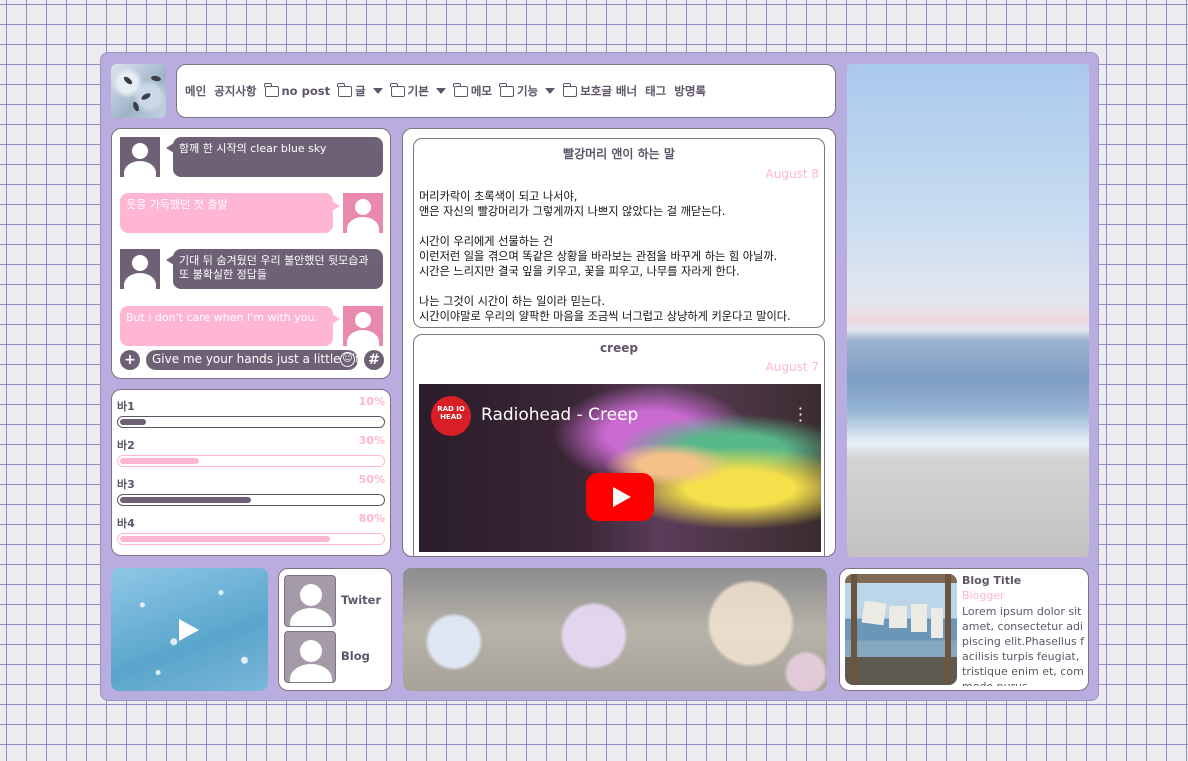  I want to click on nav-menu: 메인 공지사항 no post 글 기본 메모 기능 보호글 배너 태그 방명록, so click(506, 91).